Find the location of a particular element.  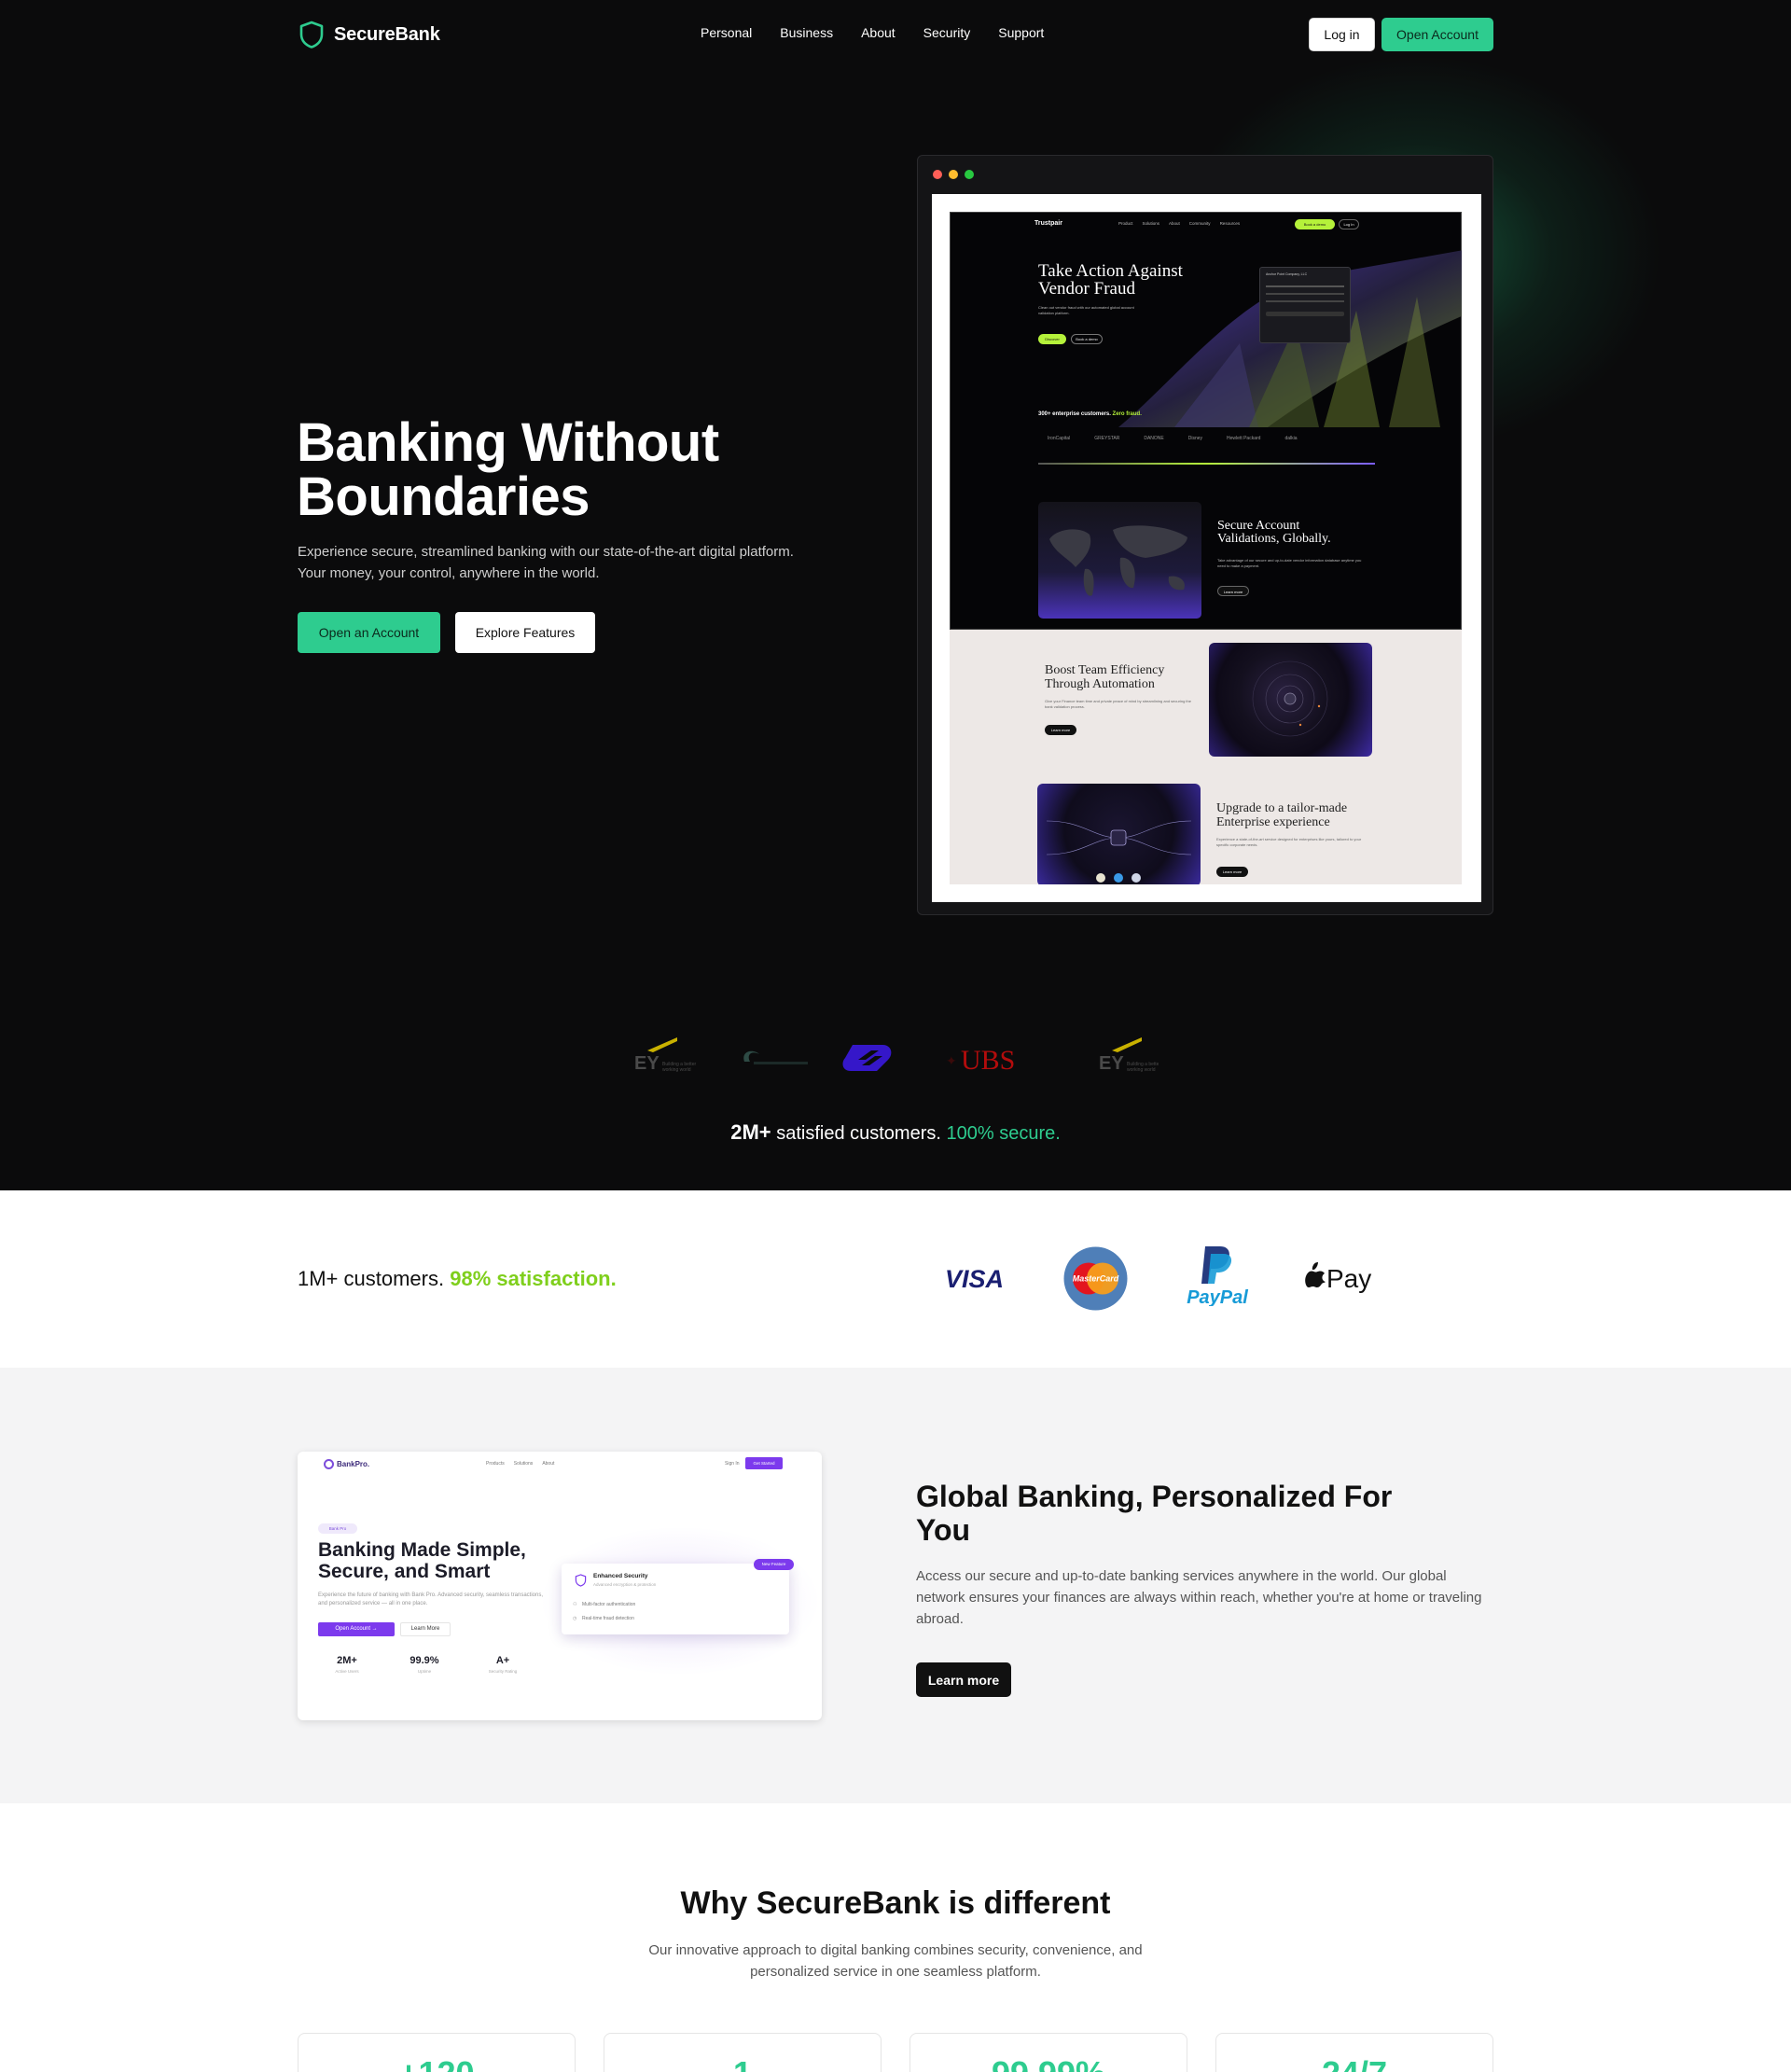

preview-customer-logo: Hewlett Packard is located at coordinates (1244, 438).